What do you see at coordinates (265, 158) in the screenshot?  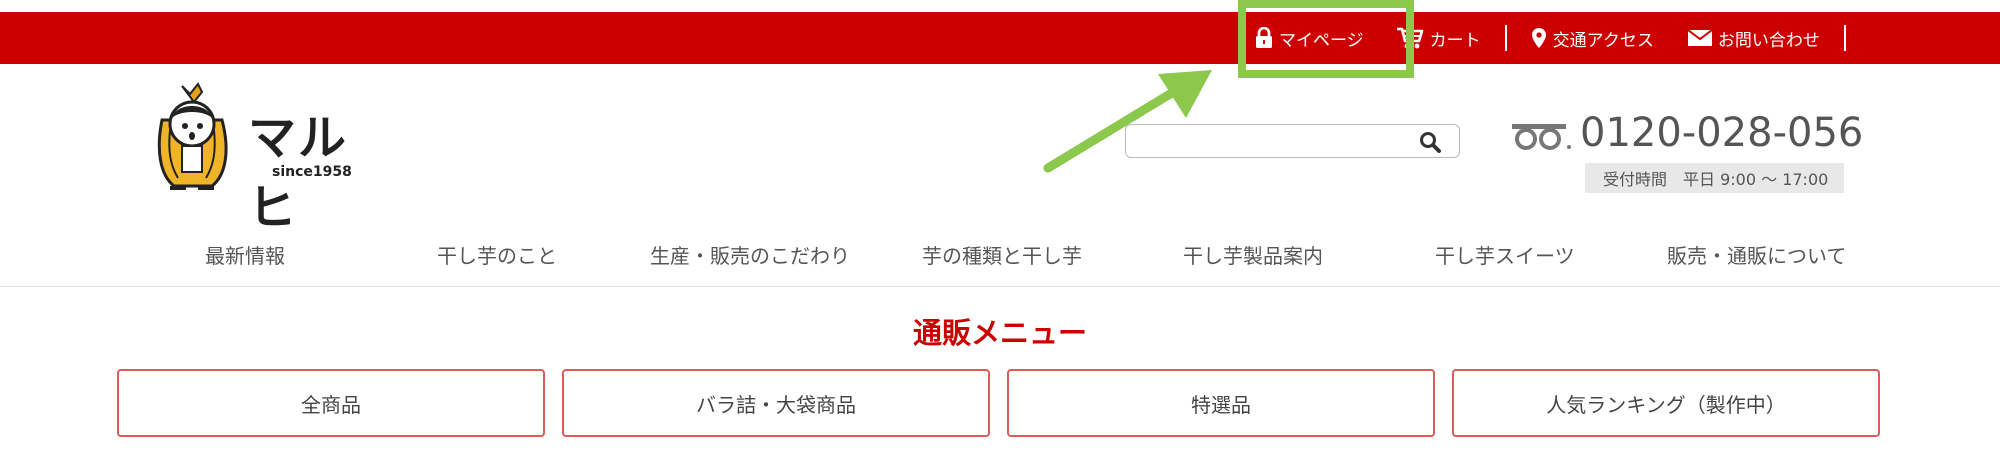 I see `site-logo: マルヒ since1958` at bounding box center [265, 158].